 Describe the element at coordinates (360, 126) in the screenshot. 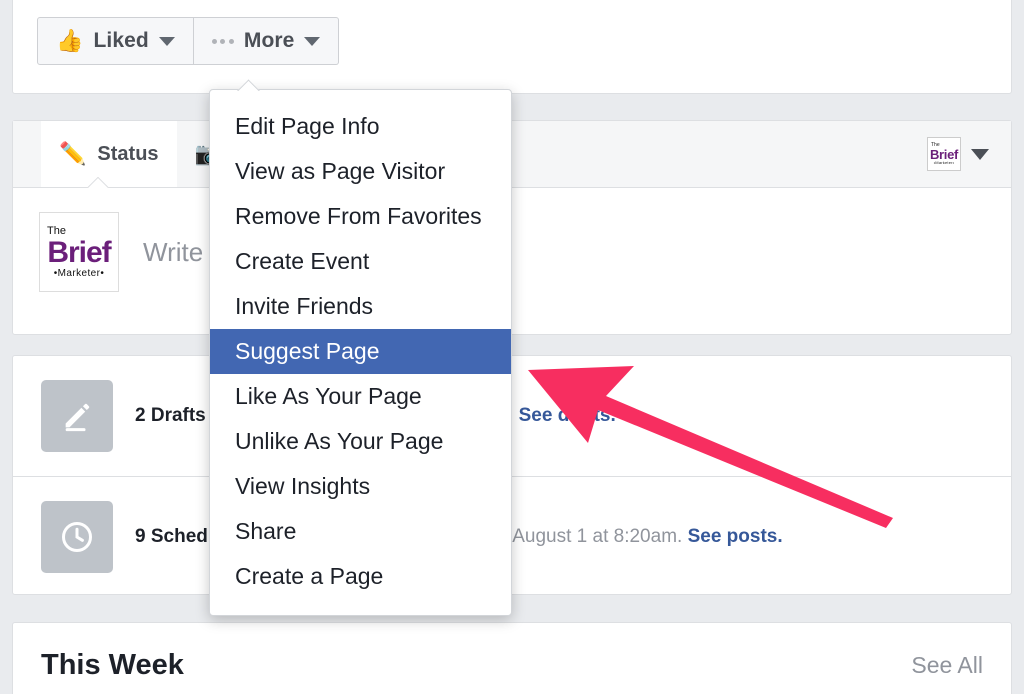

I see `menu-item-edit-page-info: Edit Page Info` at that location.